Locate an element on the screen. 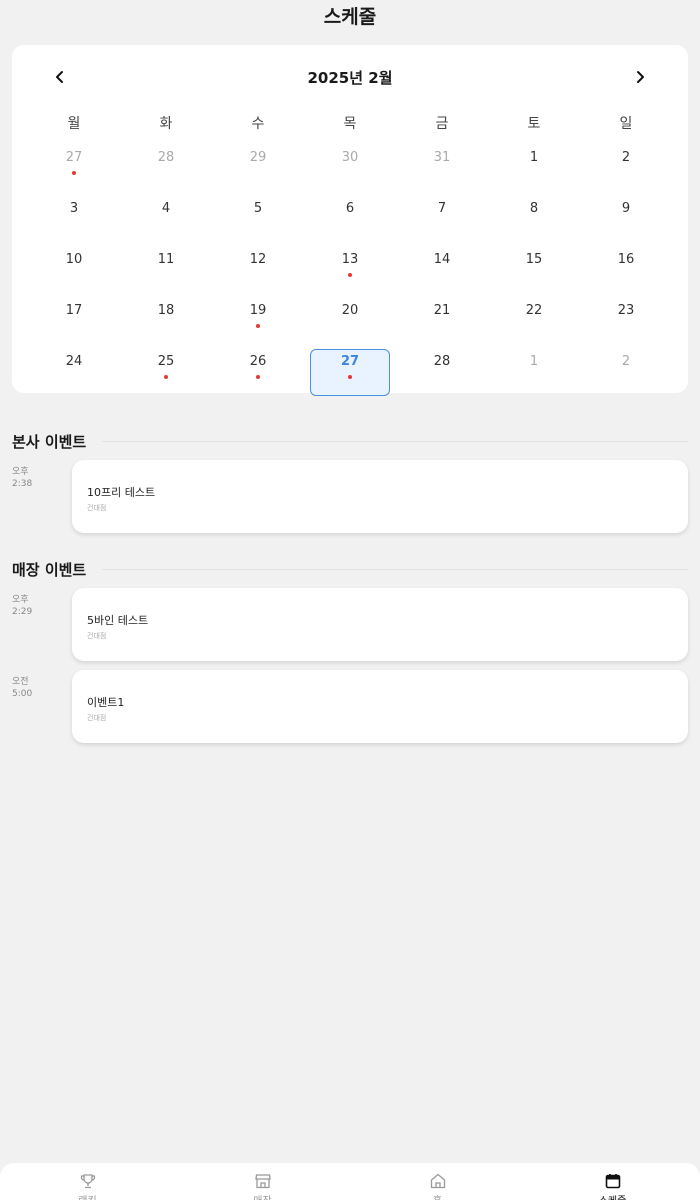 The width and height of the screenshot is (700, 1200). day-number: 20 is located at coordinates (350, 310).